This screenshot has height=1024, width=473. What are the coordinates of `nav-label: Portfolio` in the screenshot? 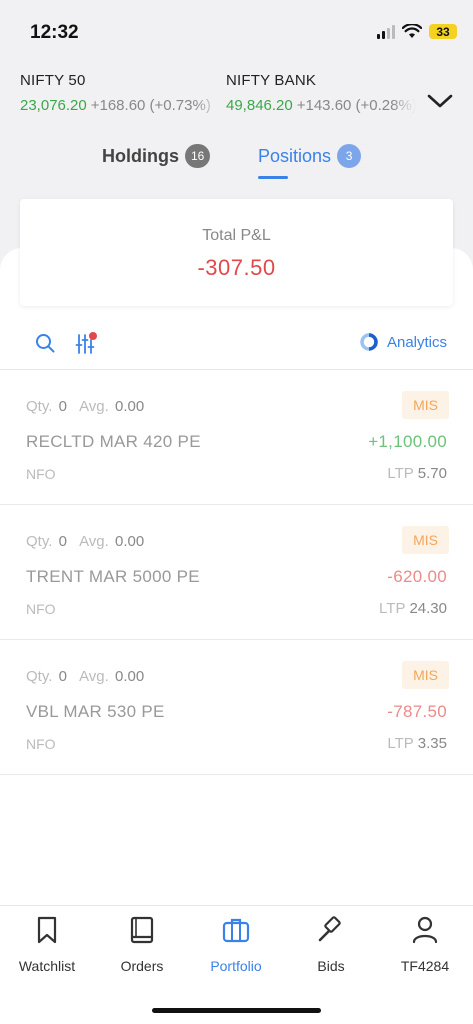 It's located at (236, 966).